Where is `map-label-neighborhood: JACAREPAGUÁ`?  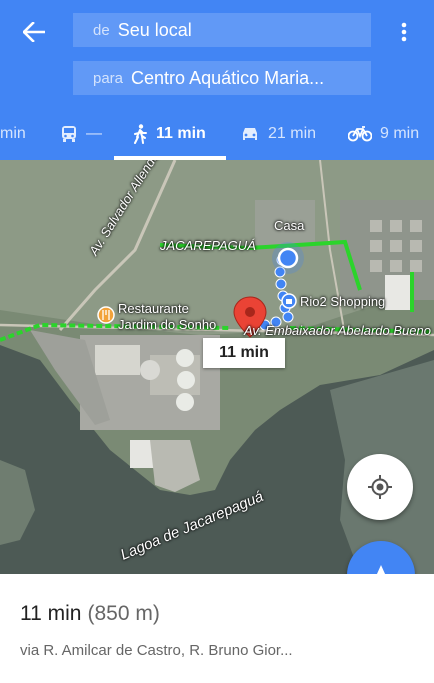
map-label-neighborhood: JACAREPAGUÁ is located at coordinates (208, 245).